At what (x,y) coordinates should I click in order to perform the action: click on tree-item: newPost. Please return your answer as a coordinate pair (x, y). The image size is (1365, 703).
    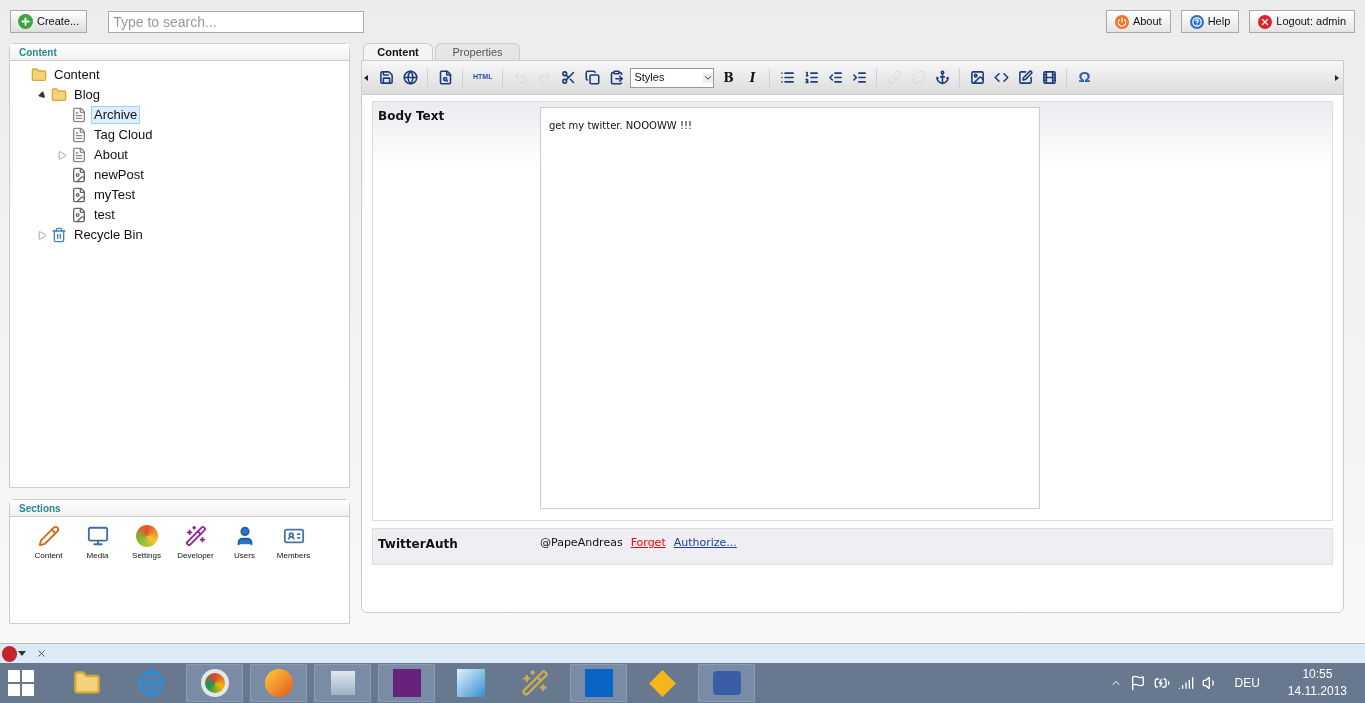
    Looking at the image, I should click on (119, 175).